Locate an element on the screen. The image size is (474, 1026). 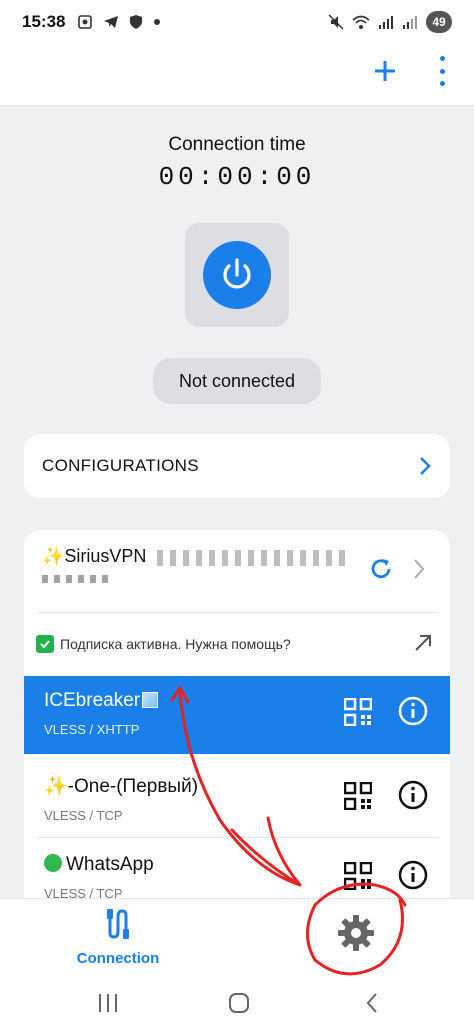
mute-icon is located at coordinates (336, 22).